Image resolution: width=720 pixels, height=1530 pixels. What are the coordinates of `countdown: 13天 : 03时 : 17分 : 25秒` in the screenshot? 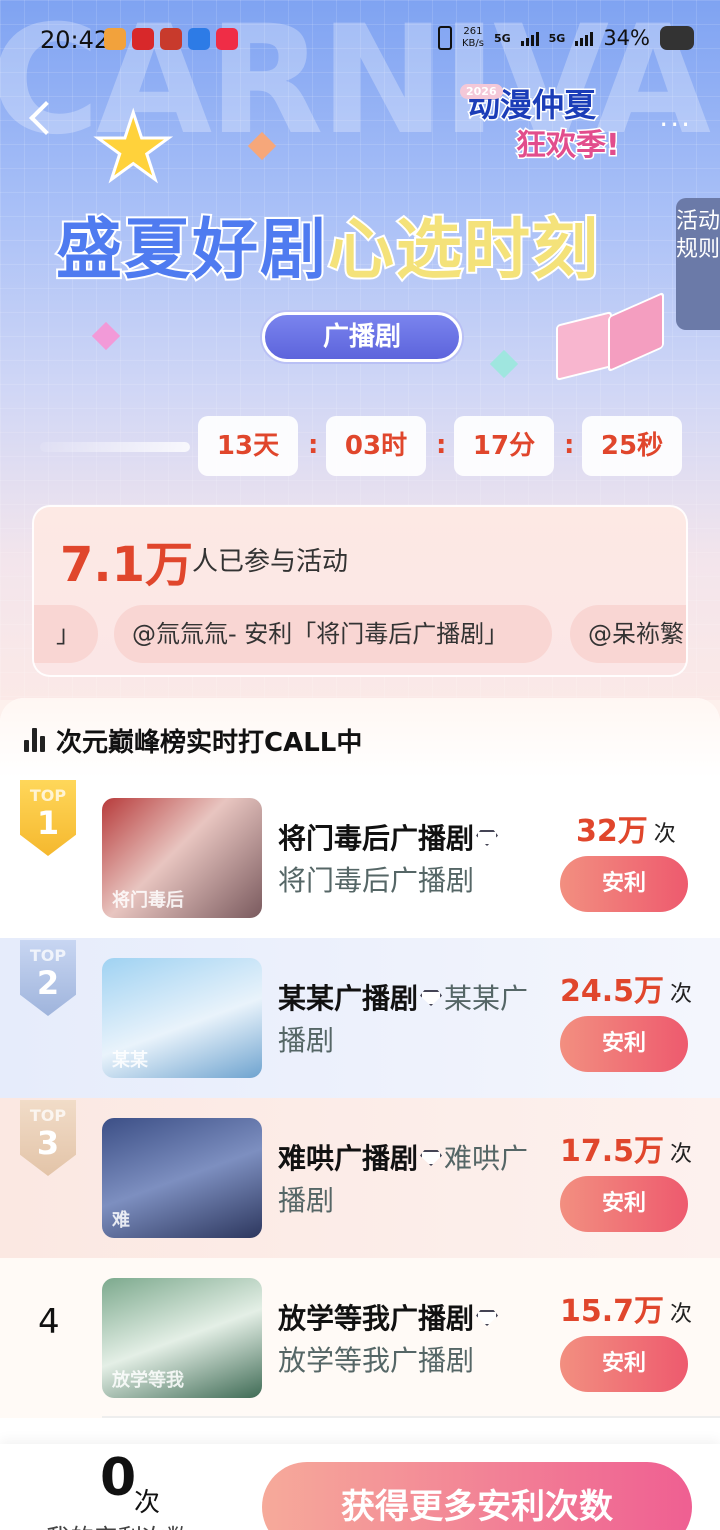 It's located at (360, 447).